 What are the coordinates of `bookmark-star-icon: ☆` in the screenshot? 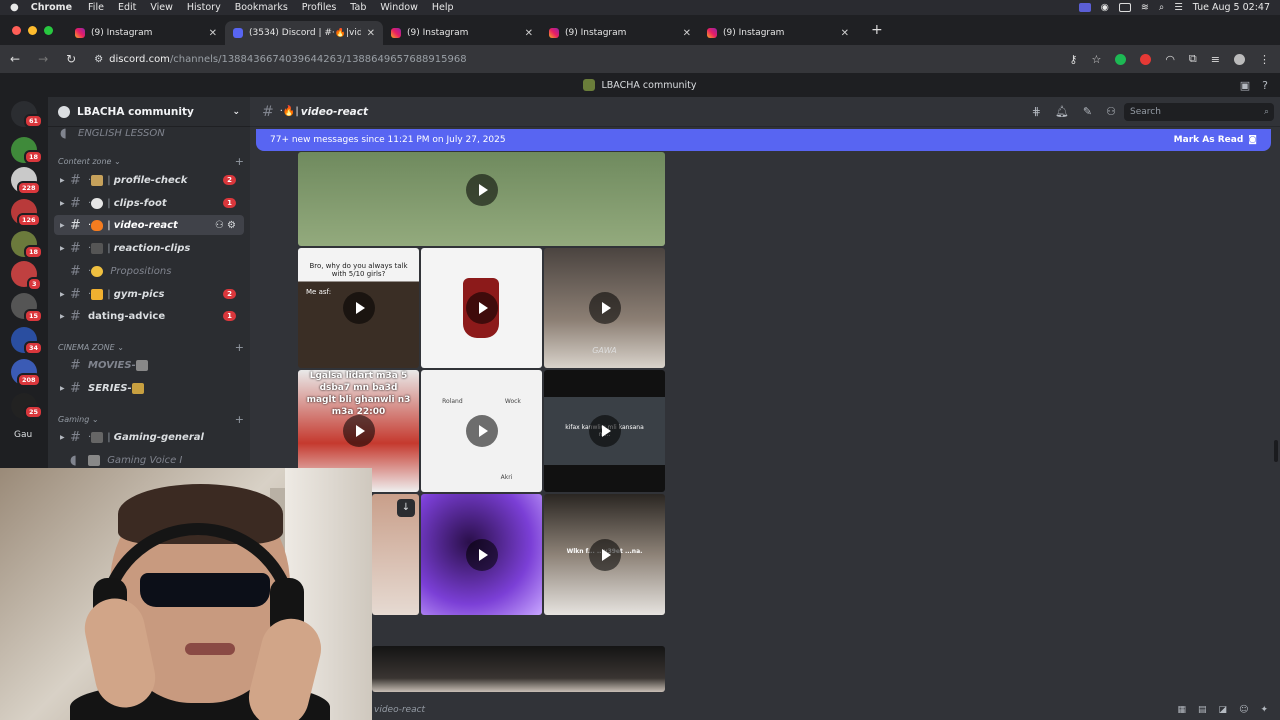 It's located at (1096, 59).